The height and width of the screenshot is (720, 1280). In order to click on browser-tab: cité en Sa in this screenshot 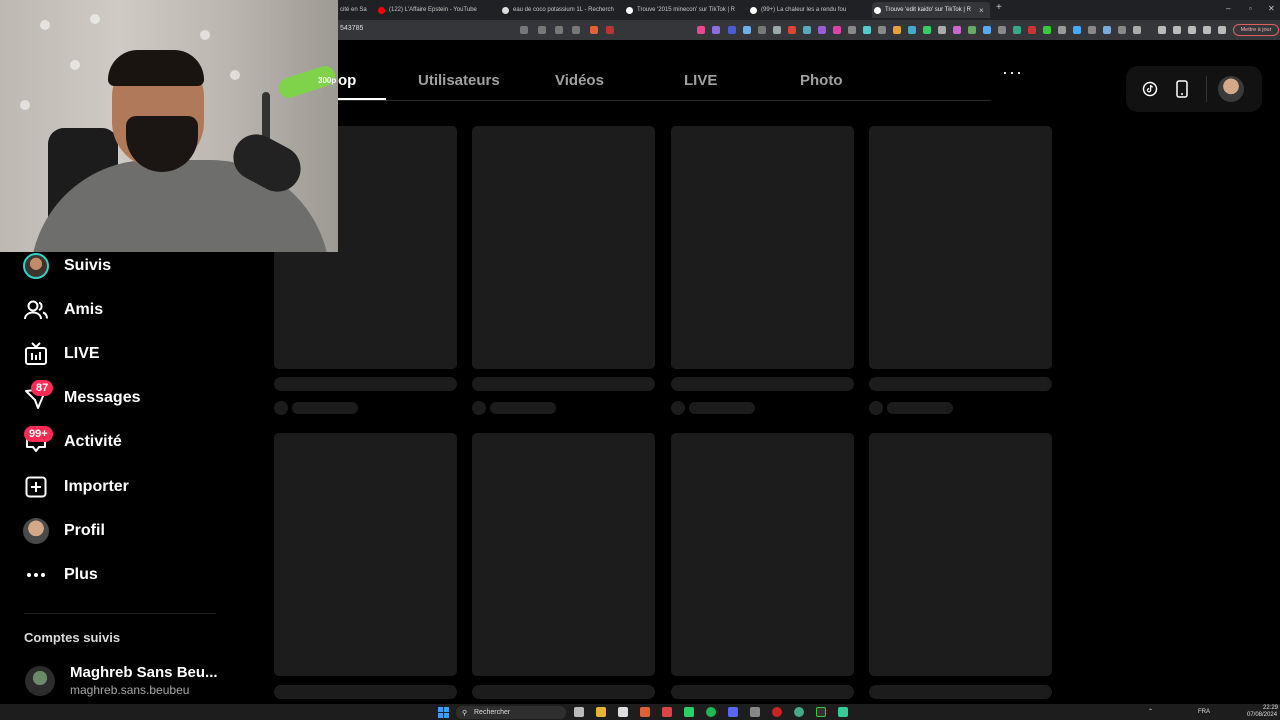, I will do `click(356, 10)`.